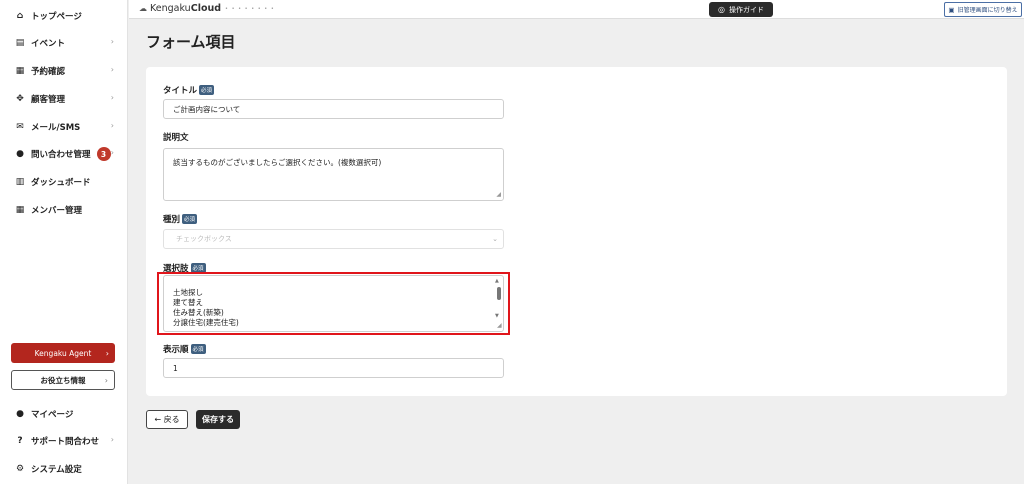 Image resolution: width=1024 pixels, height=484 pixels. I want to click on sidebar-item-label: 顧客管理, so click(48, 100).